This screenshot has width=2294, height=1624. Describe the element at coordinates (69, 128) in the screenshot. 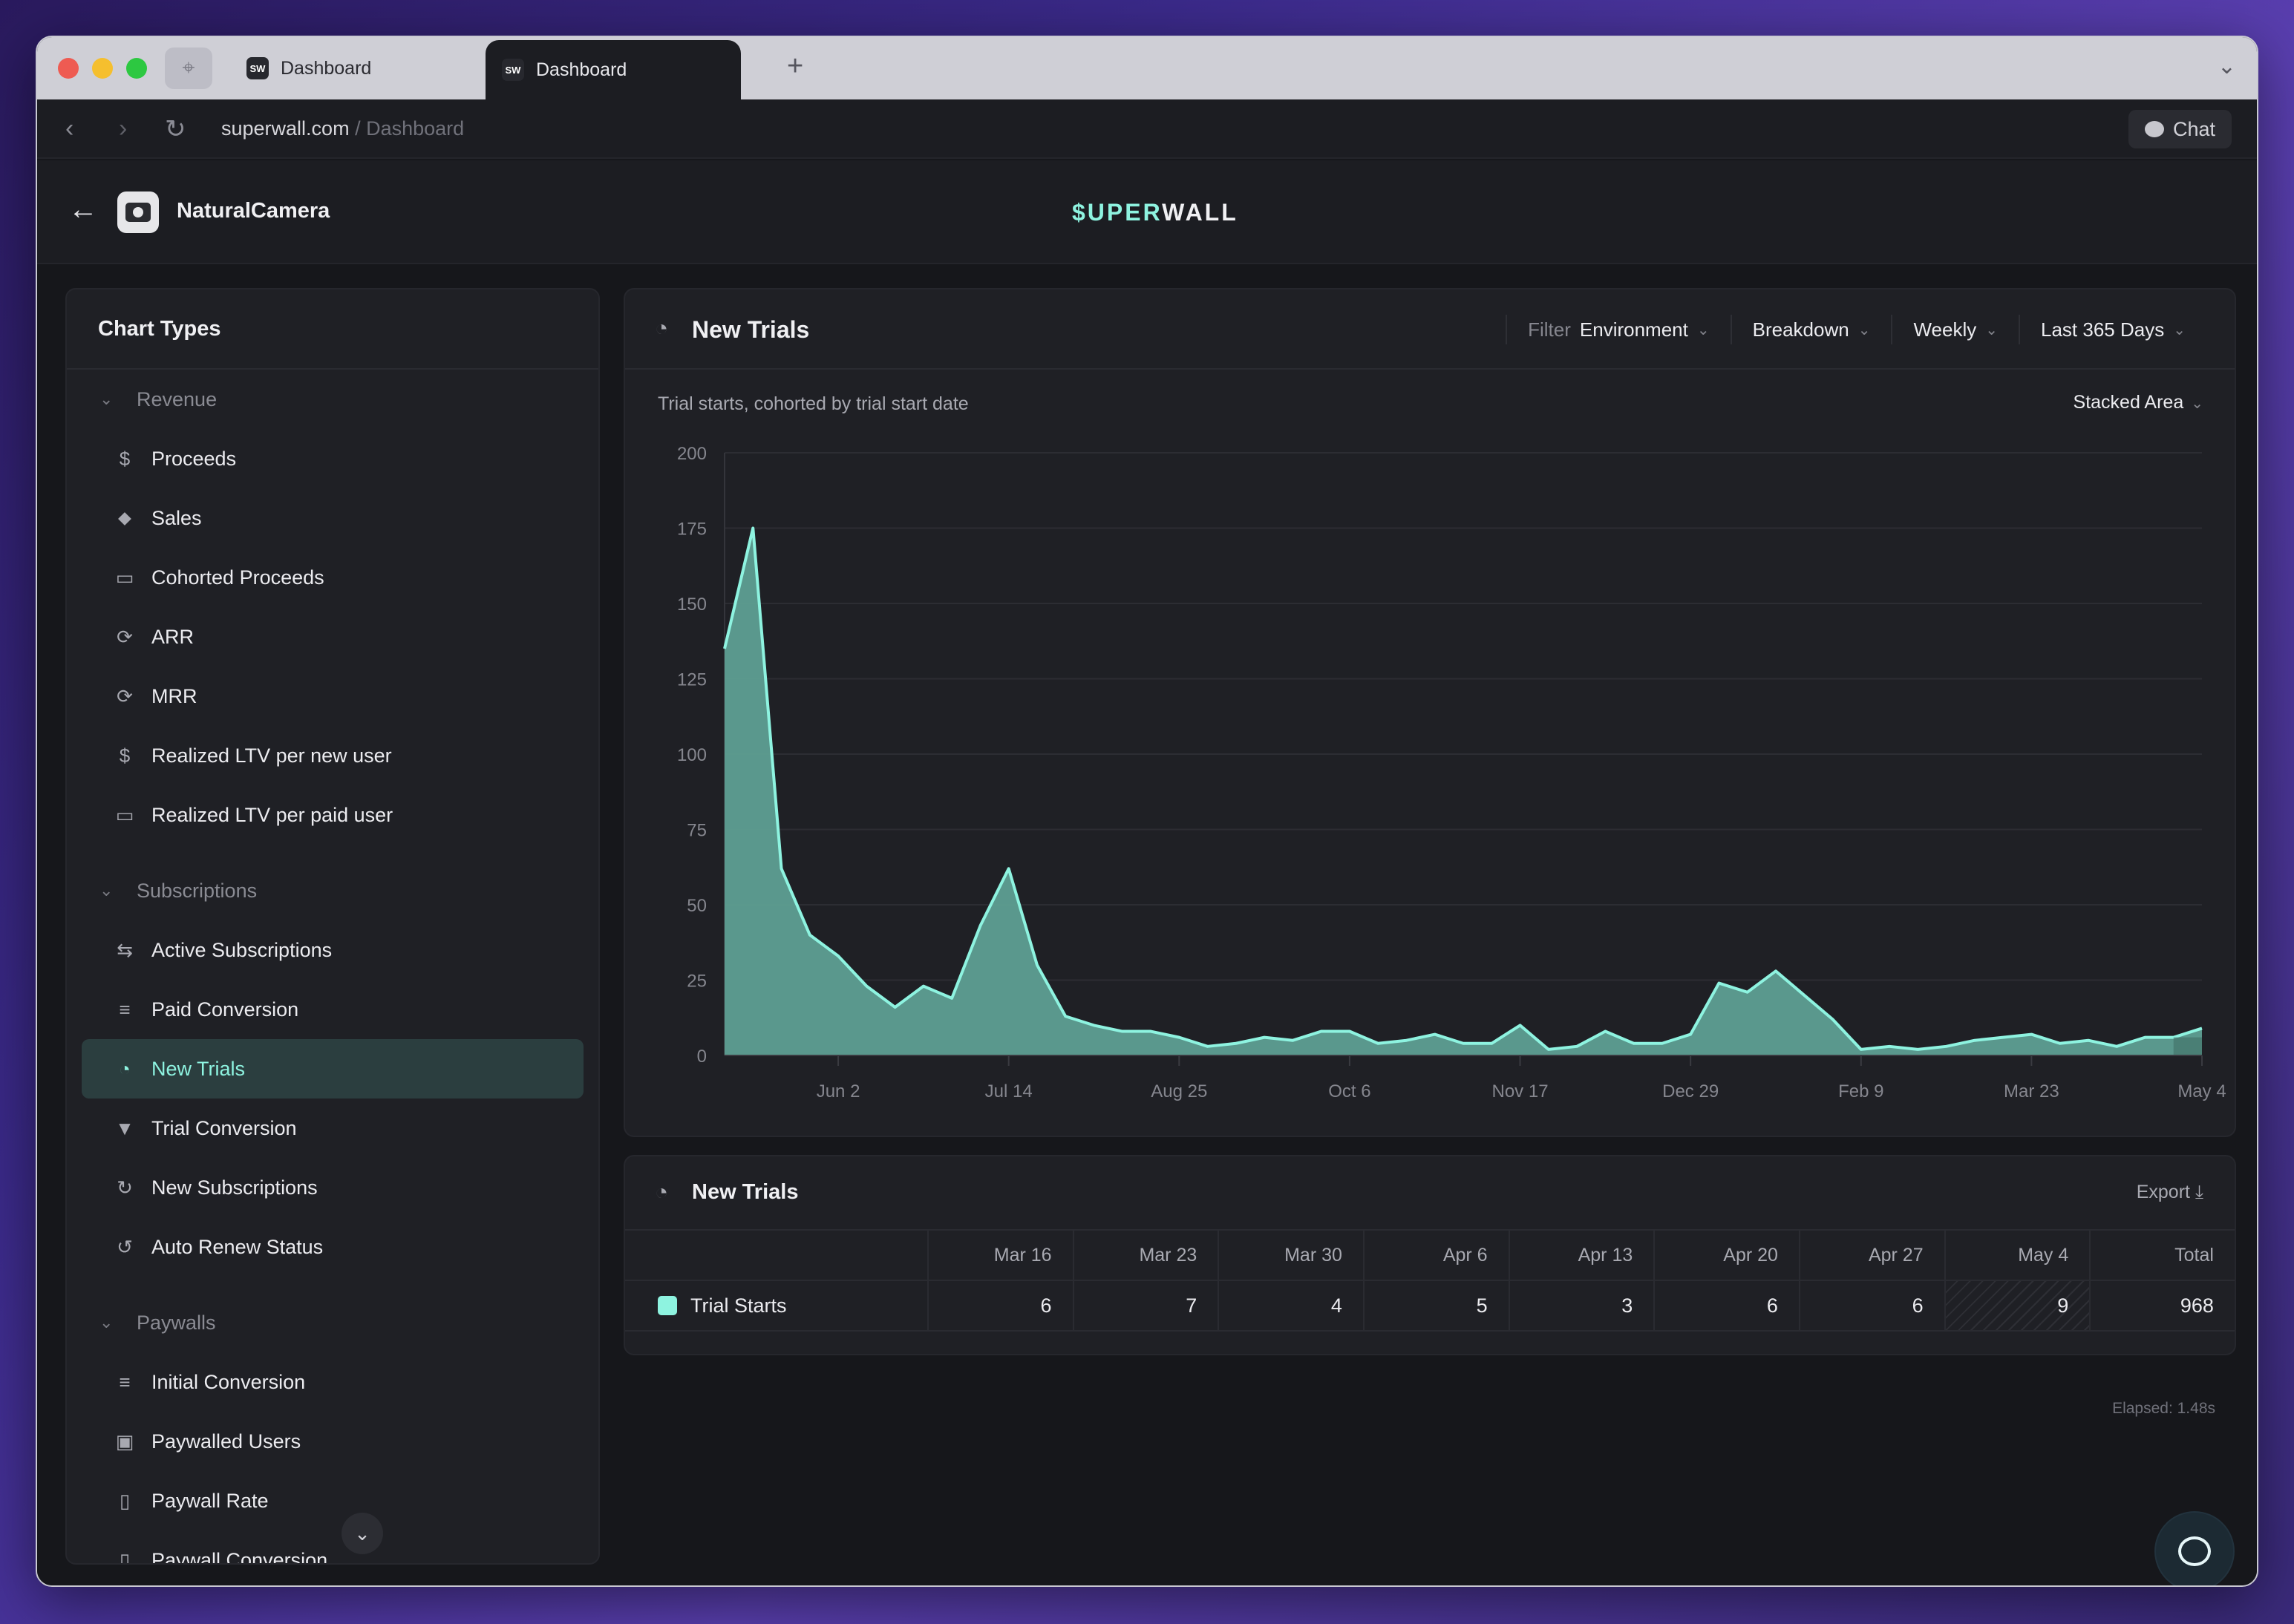

I see `back-icon: ‹` at that location.